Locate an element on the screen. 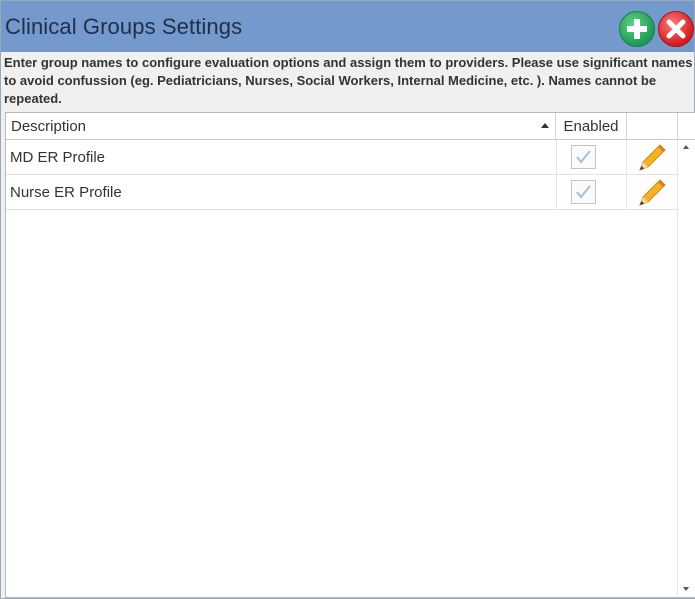  scroll-up-button is located at coordinates (686, 147).